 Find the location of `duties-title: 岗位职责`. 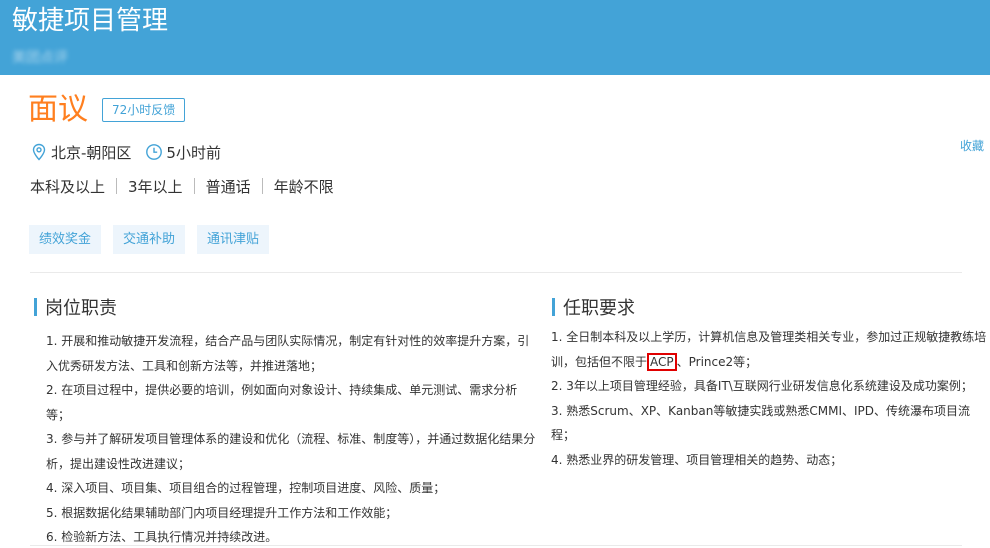

duties-title: 岗位职责 is located at coordinates (81, 308).